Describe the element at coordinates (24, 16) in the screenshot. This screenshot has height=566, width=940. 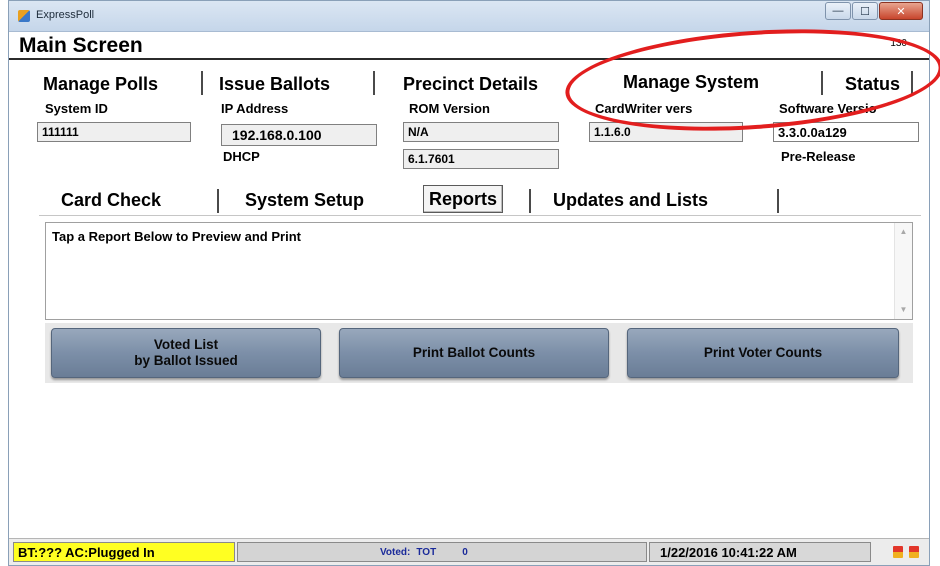
I see `app-icon` at that location.